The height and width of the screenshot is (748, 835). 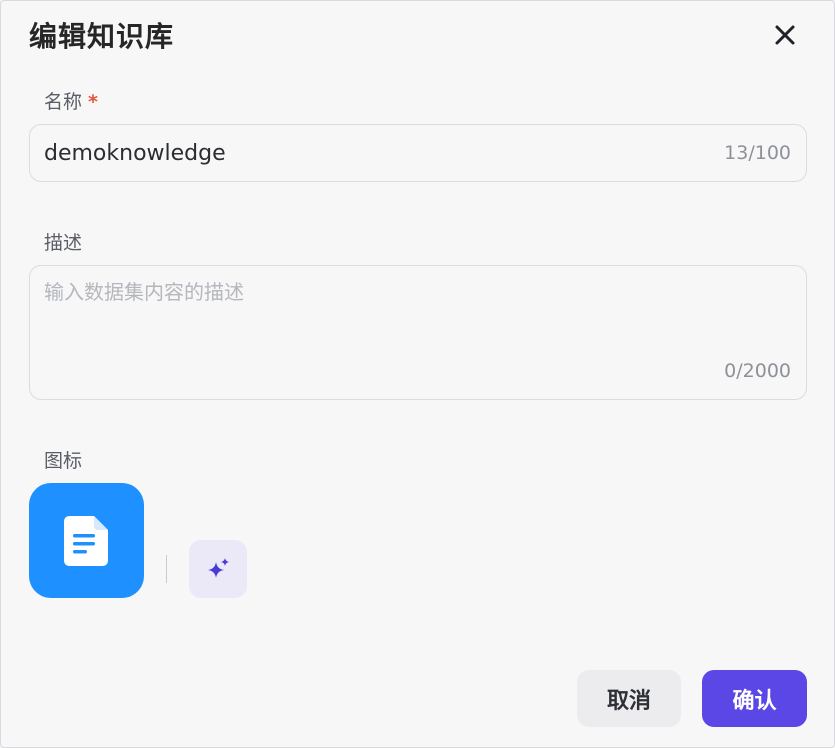 What do you see at coordinates (63, 102) in the screenshot?
I see `name-label-text: 名称` at bounding box center [63, 102].